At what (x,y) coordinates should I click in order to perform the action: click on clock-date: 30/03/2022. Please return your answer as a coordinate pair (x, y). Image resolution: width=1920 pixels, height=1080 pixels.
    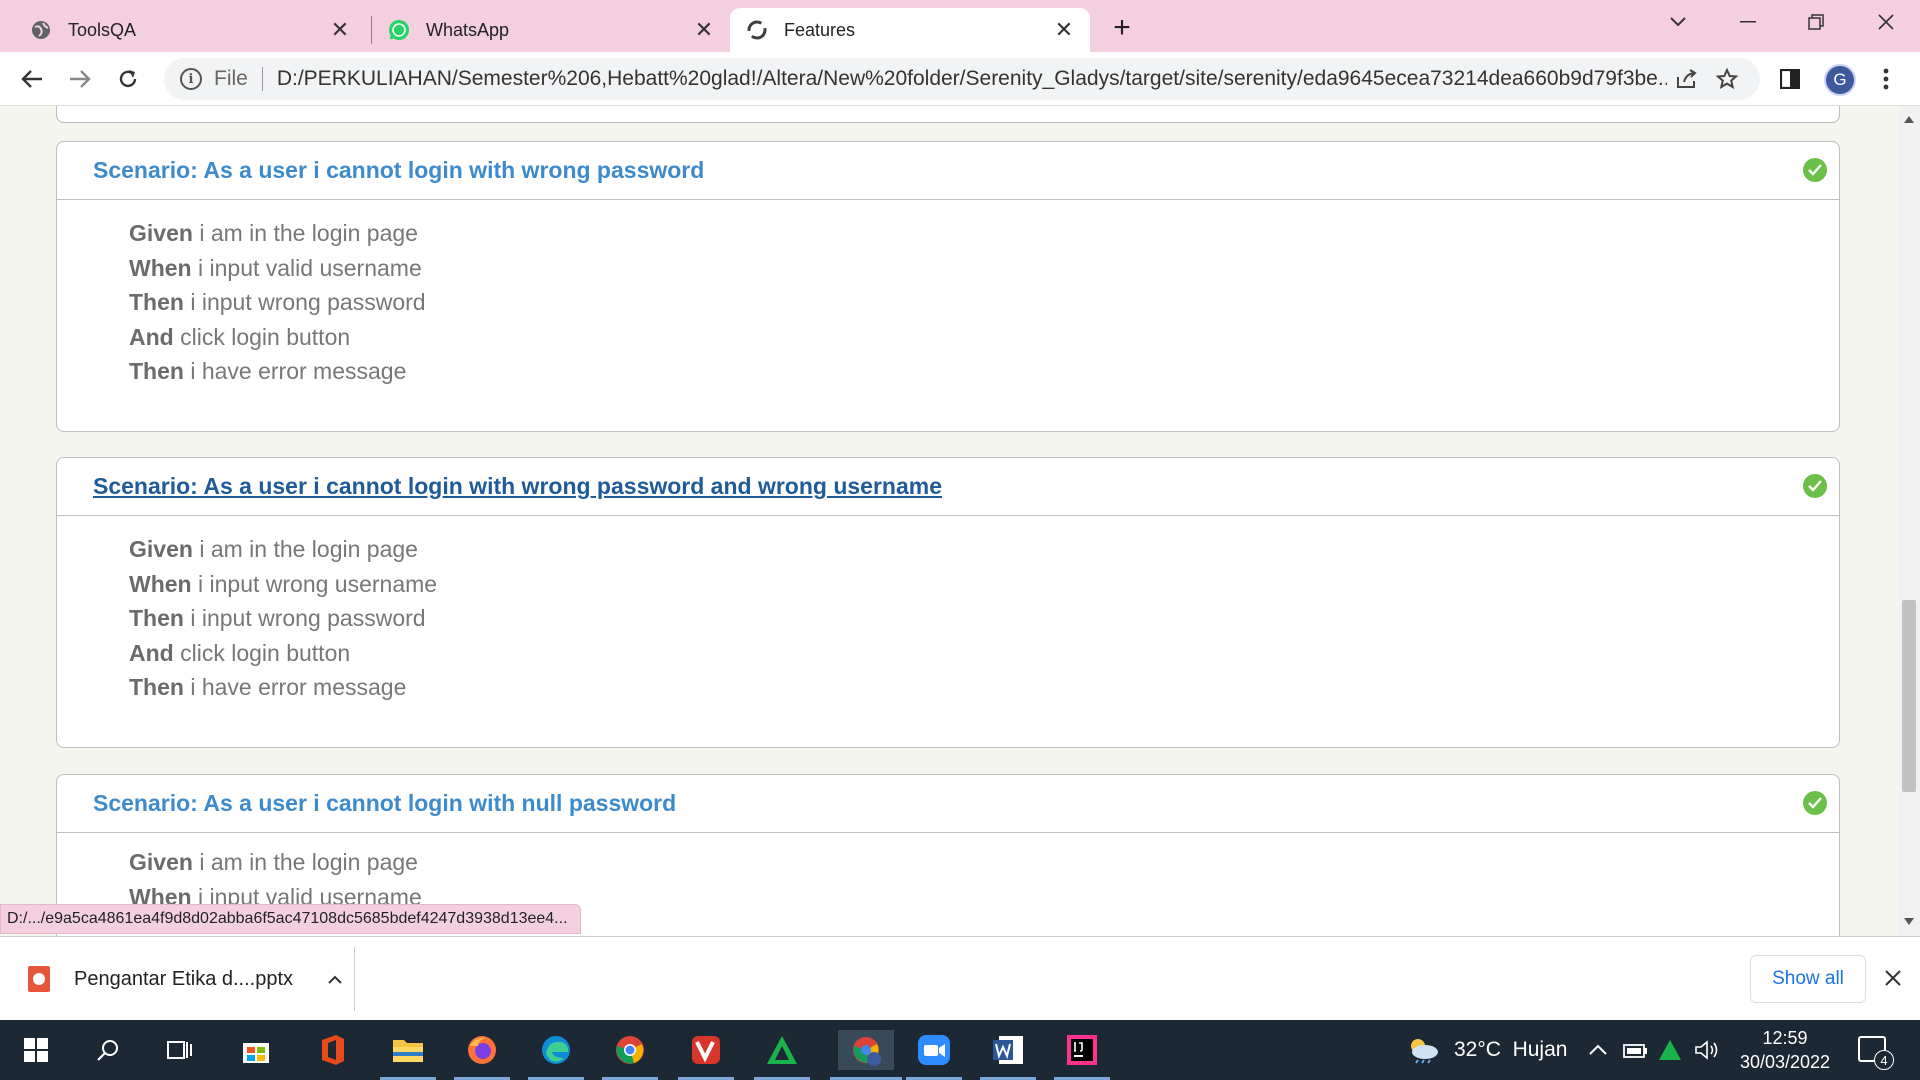
    Looking at the image, I should click on (1785, 1062).